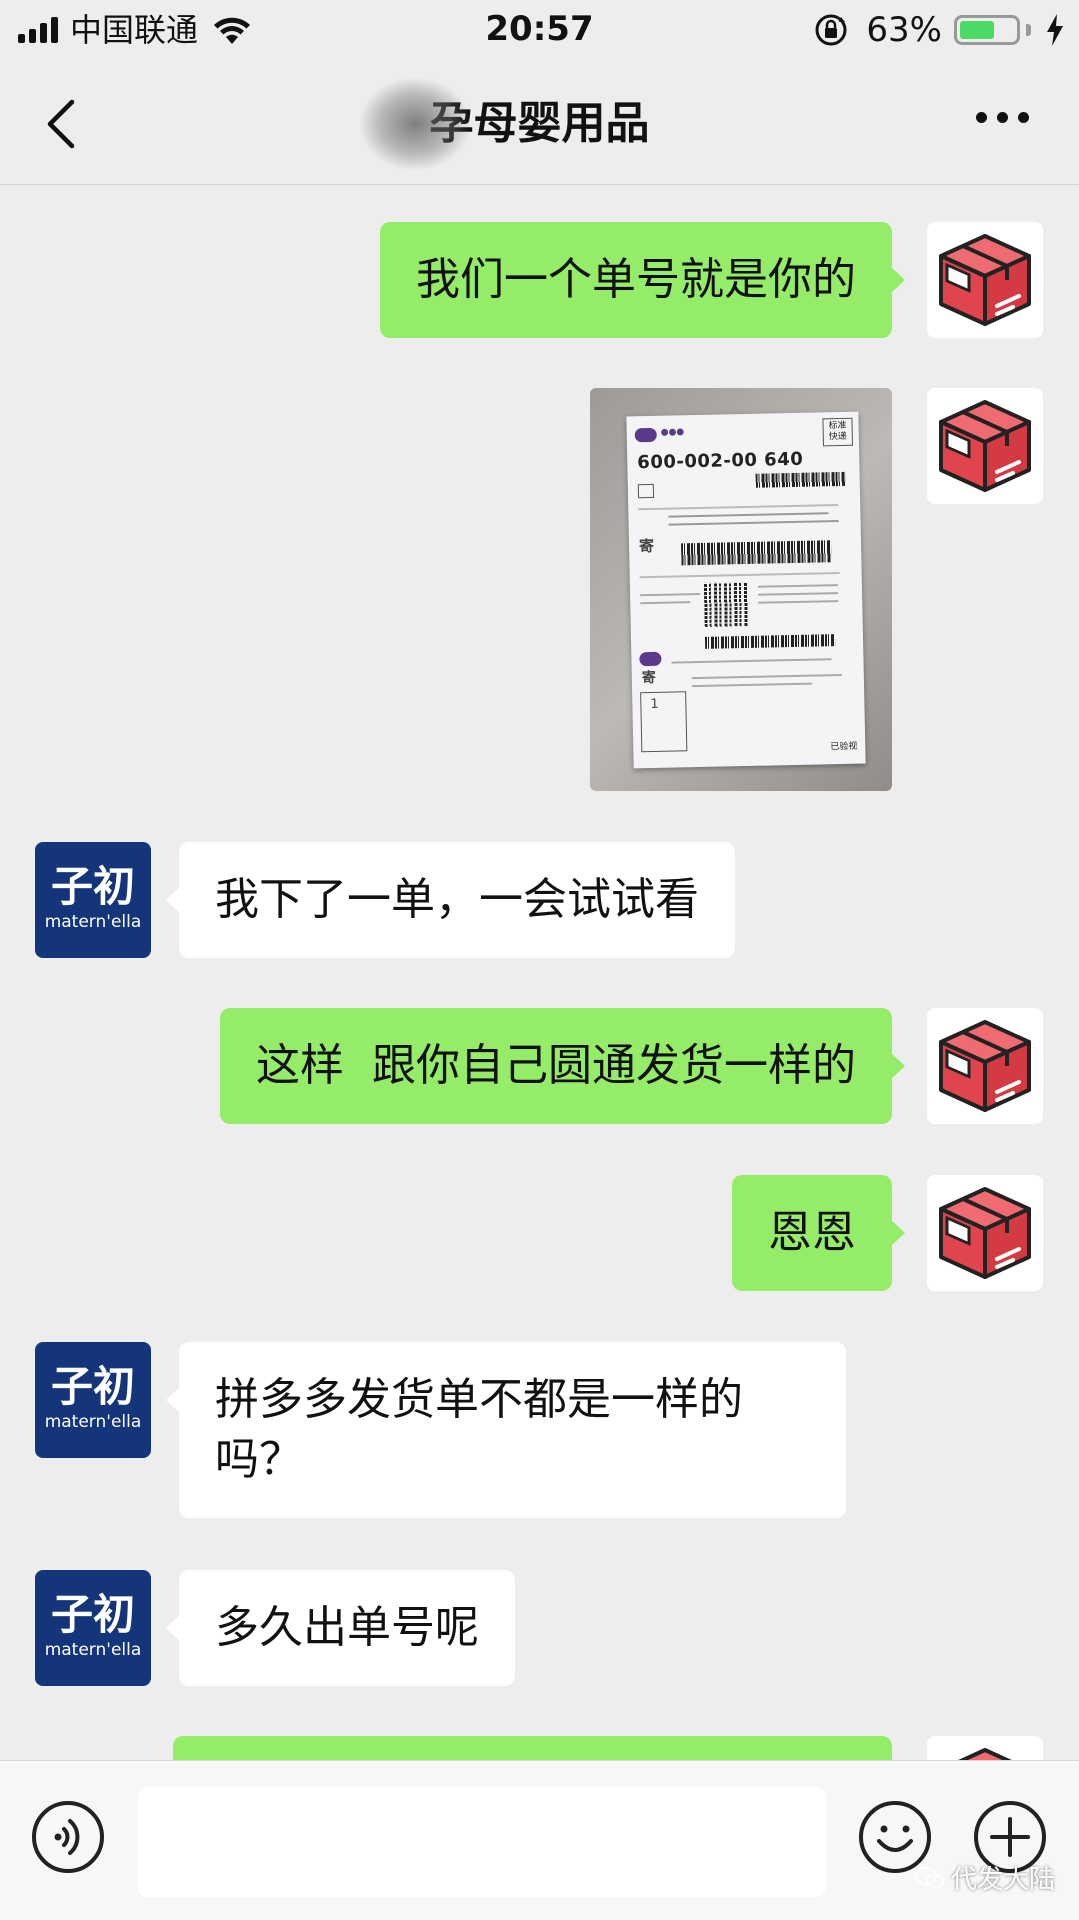  Describe the element at coordinates (68, 1837) in the screenshot. I see `voice-icon` at that location.